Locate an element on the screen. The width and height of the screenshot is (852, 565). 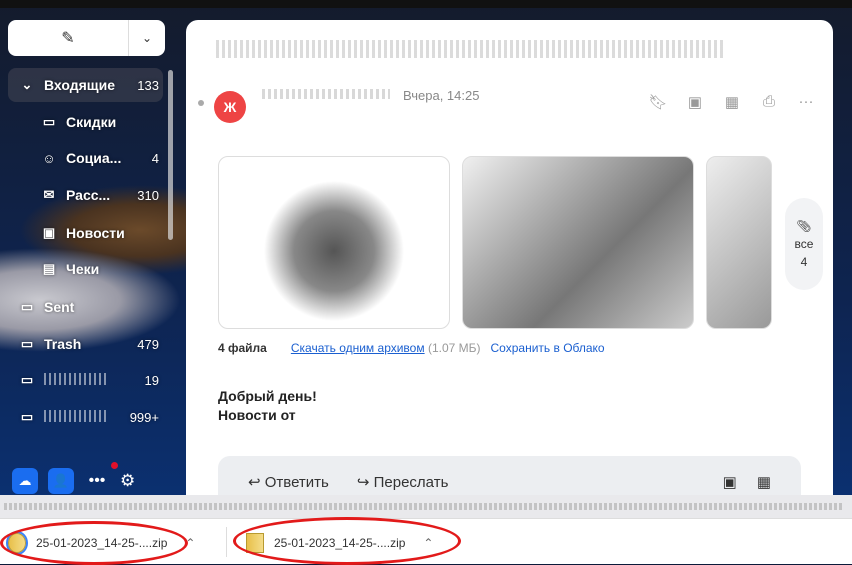
compose-button: ✎ is located at coordinates (68, 38).